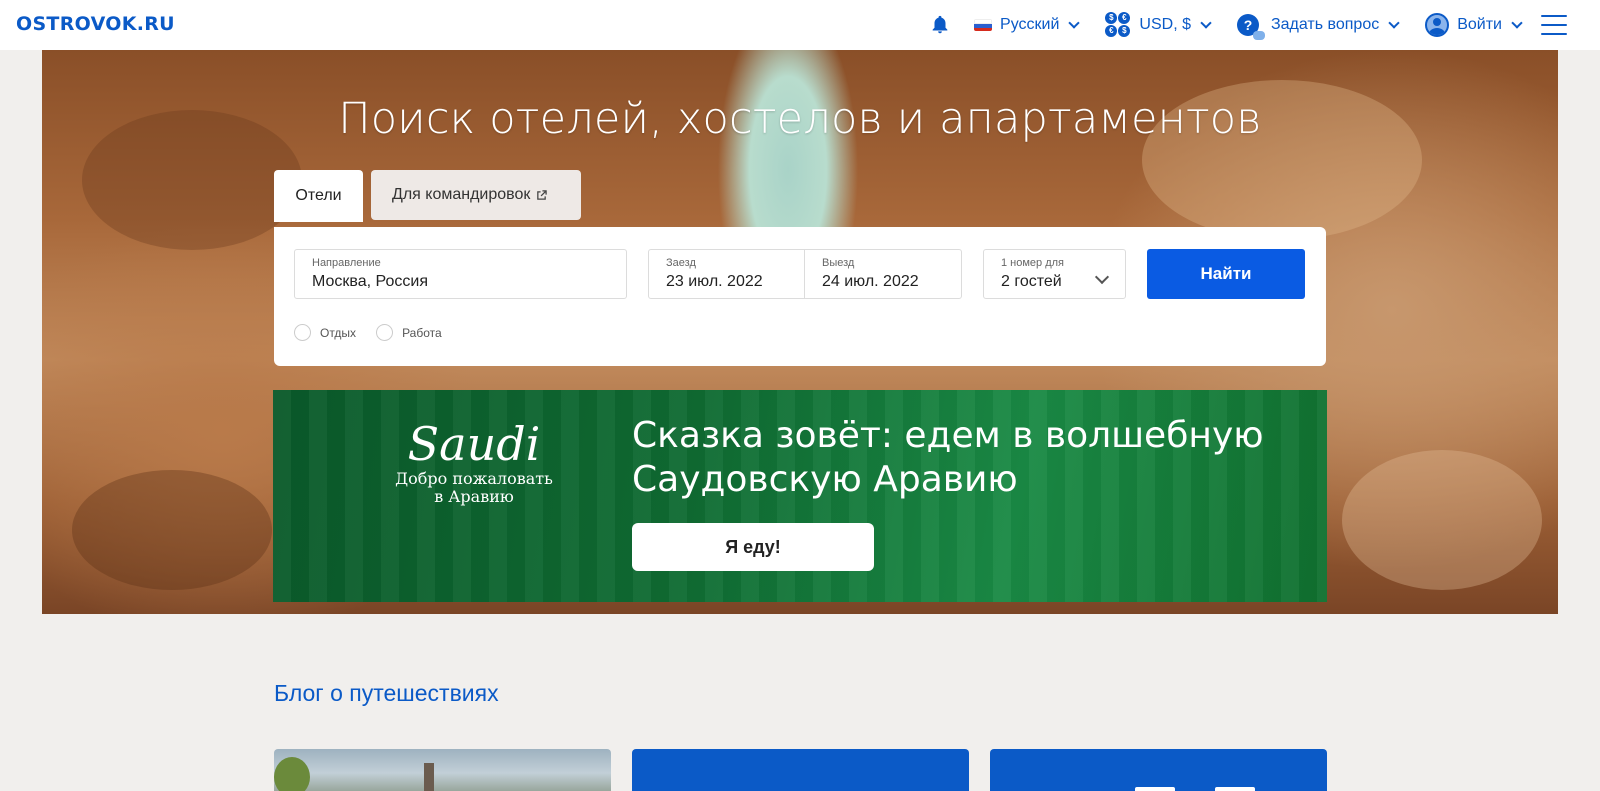  I want to click on radio-leisure-label: Отдых, so click(338, 332).